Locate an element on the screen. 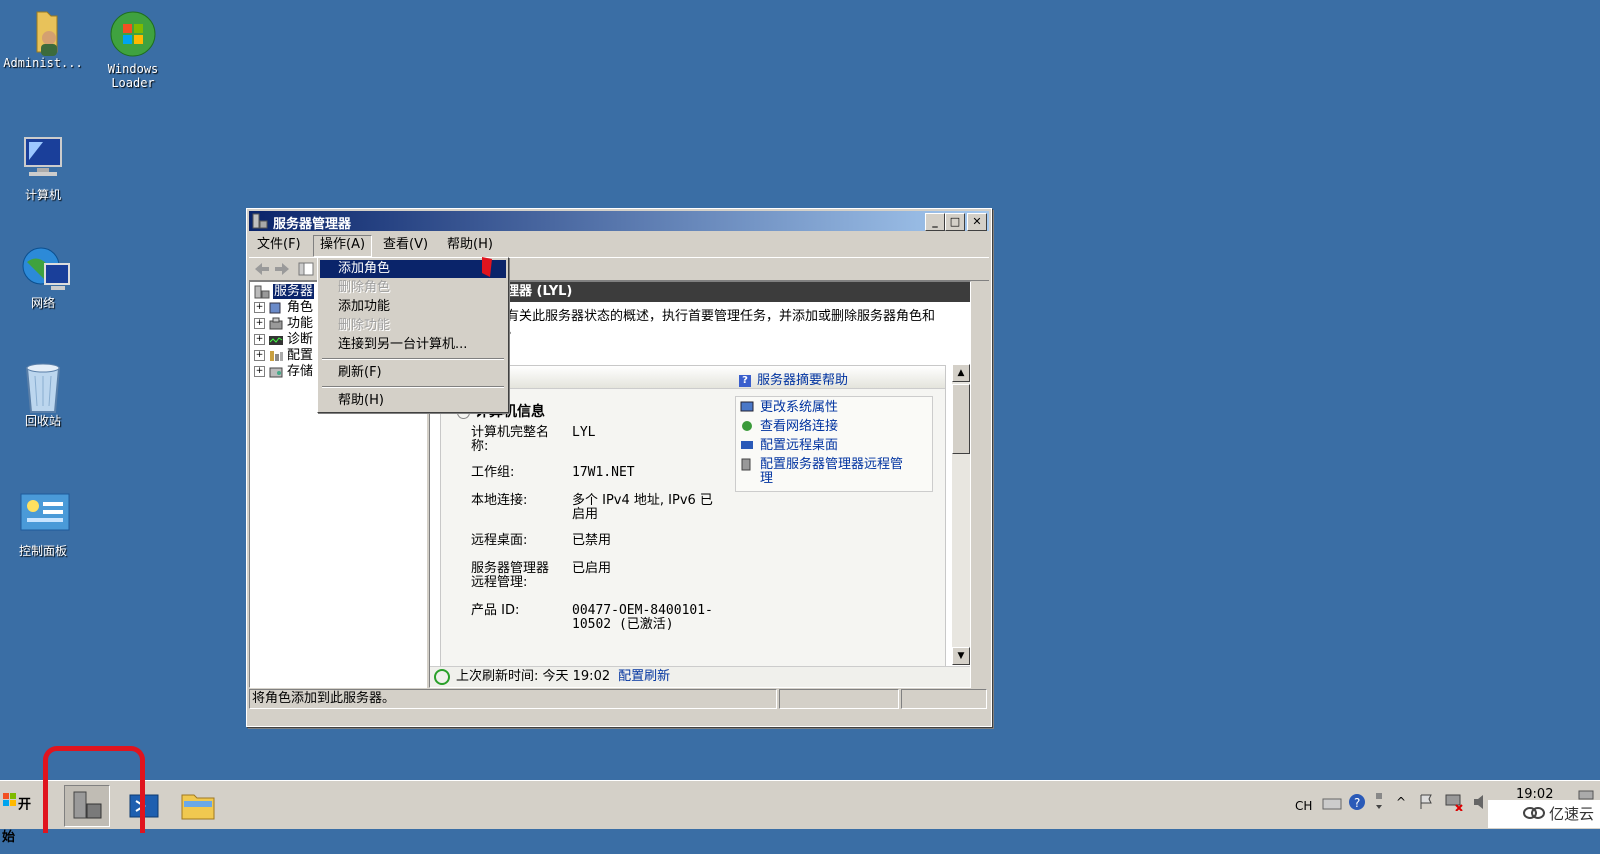 This screenshot has width=1600, height=854. link-configure-remote-desktop: 配置远程桌面 is located at coordinates (789, 446).